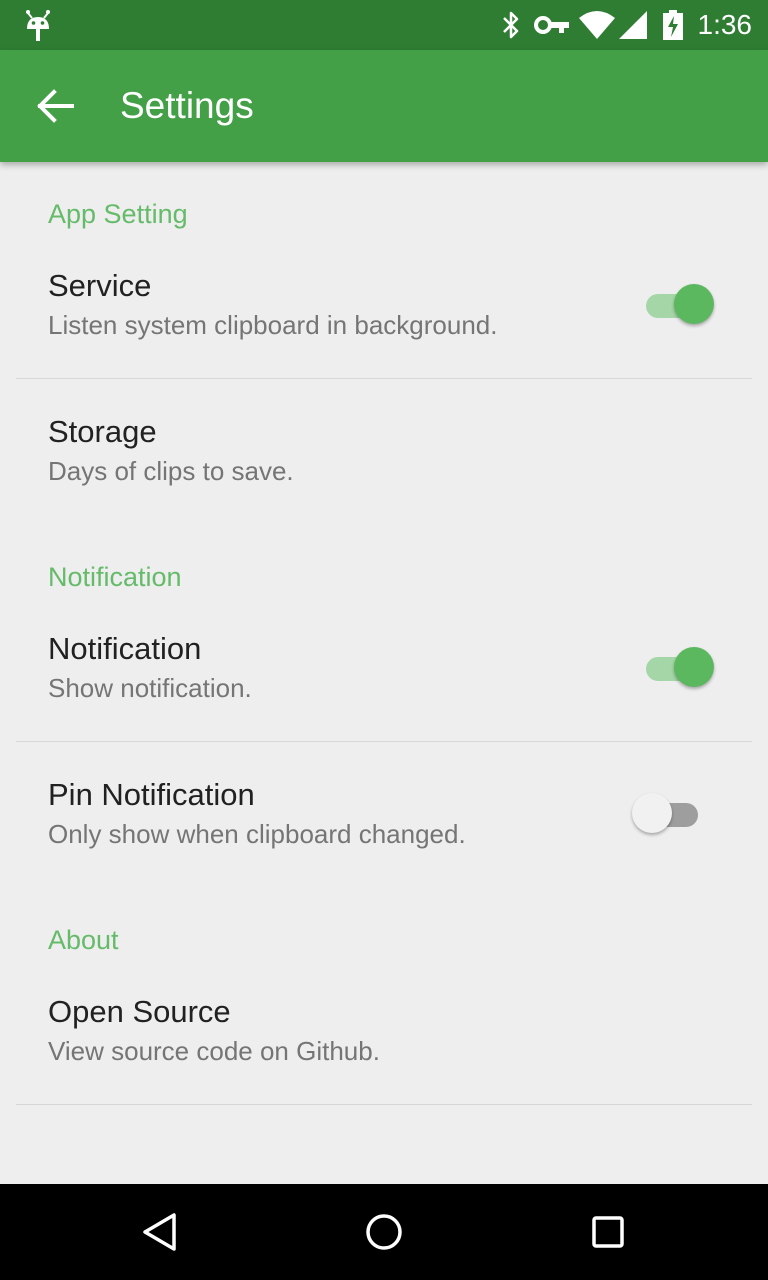 Image resolution: width=768 pixels, height=1280 pixels. Describe the element at coordinates (633, 25) in the screenshot. I see `cell-signal-icon` at that location.